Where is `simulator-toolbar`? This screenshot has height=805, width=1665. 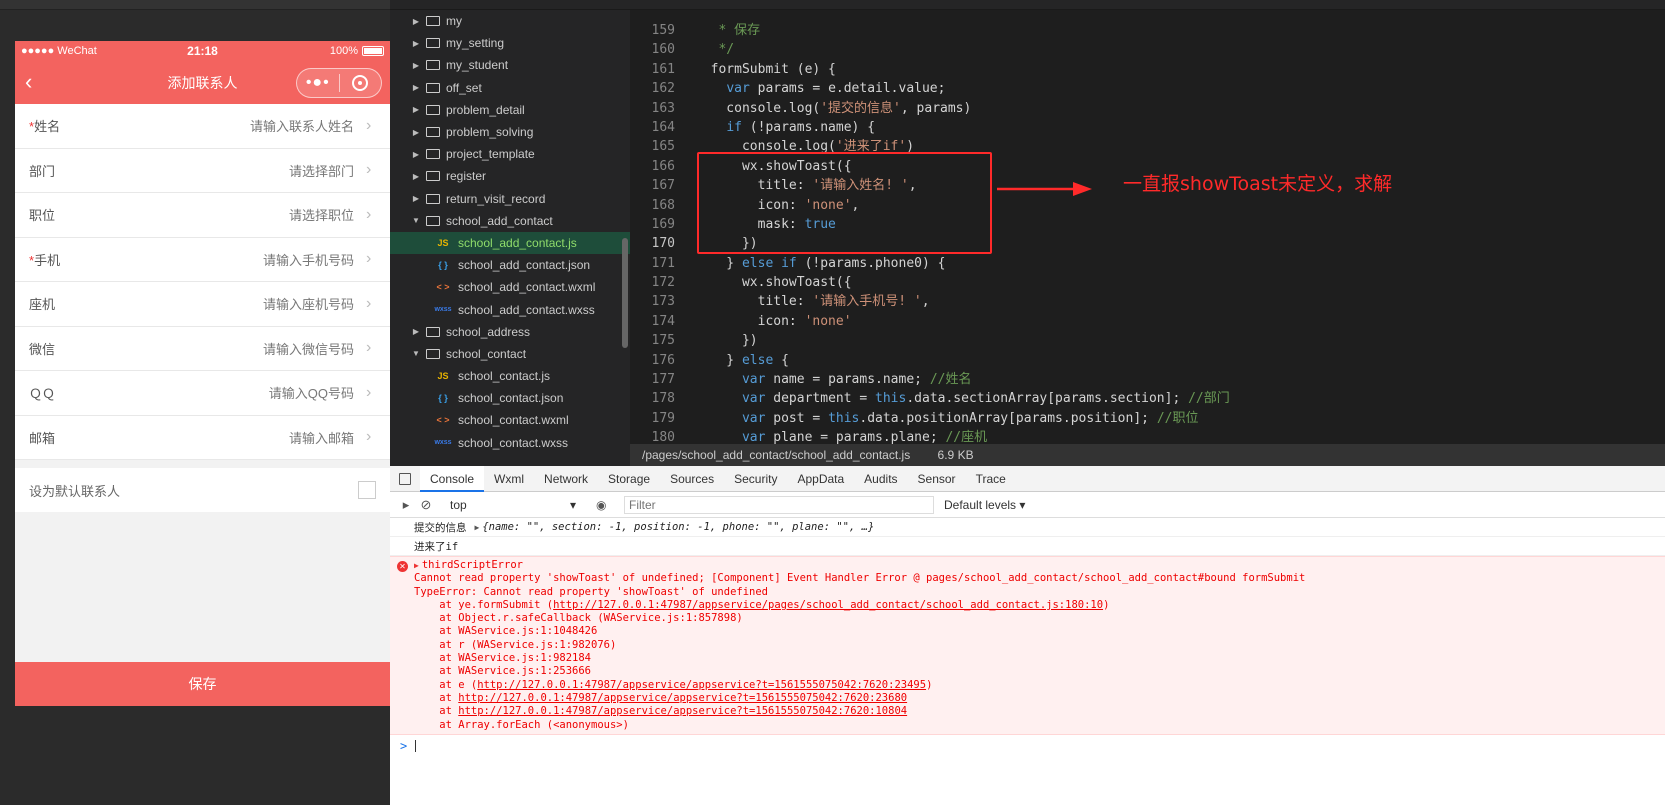 simulator-toolbar is located at coordinates (202, 5).